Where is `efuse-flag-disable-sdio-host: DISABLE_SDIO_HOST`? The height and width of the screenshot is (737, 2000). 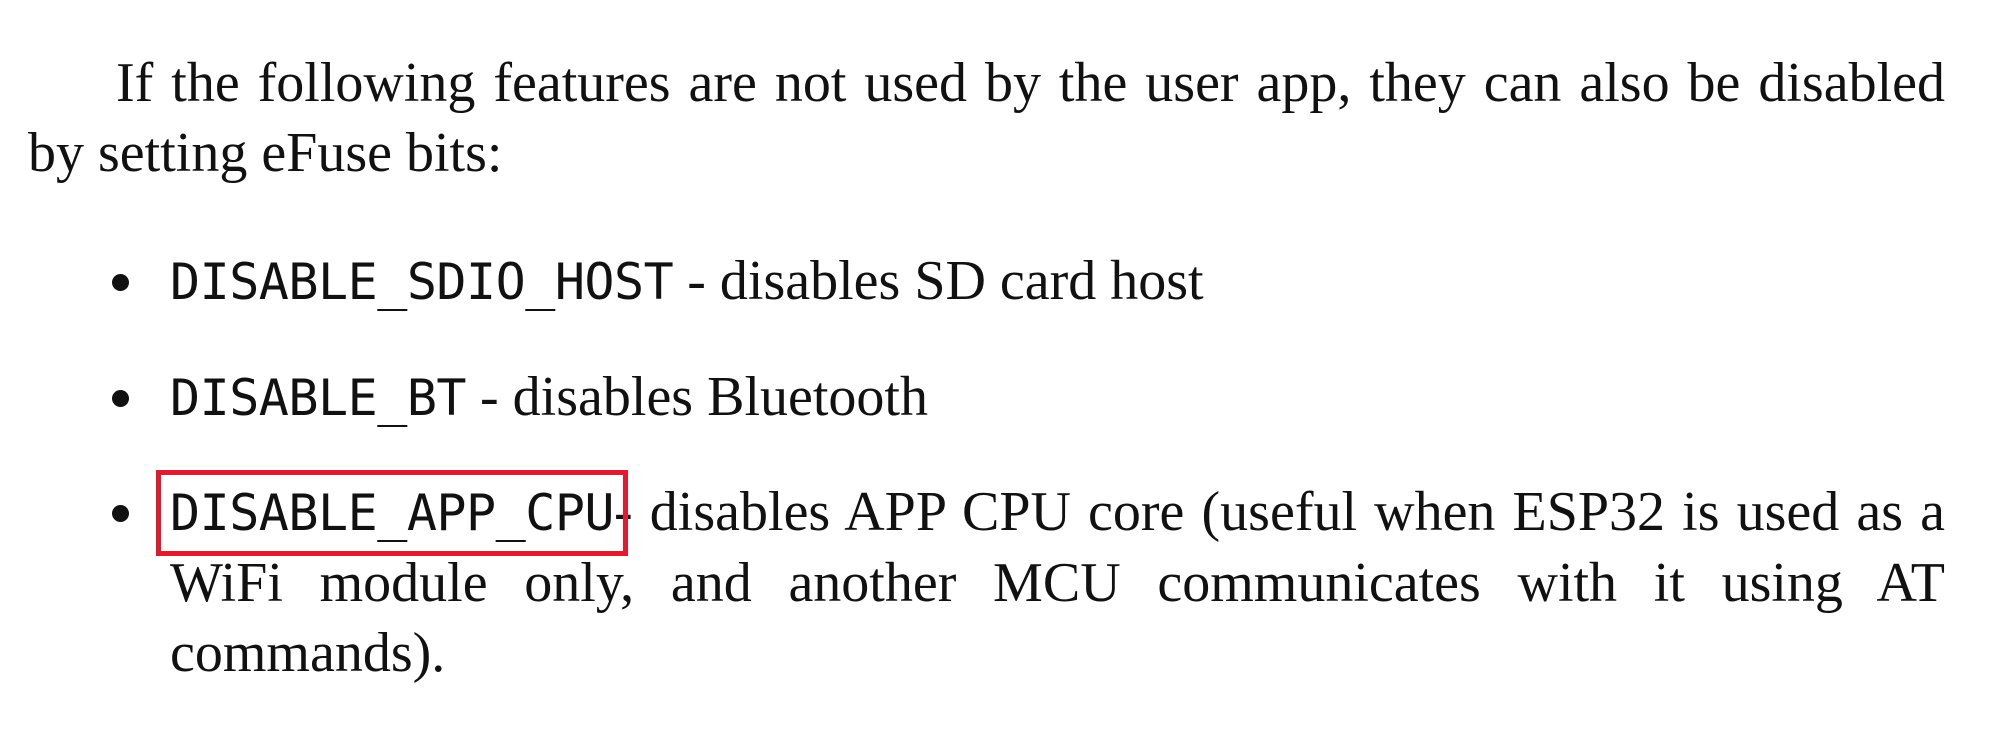 efuse-flag-disable-sdio-host: DISABLE_SDIO_HOST is located at coordinates (422, 282).